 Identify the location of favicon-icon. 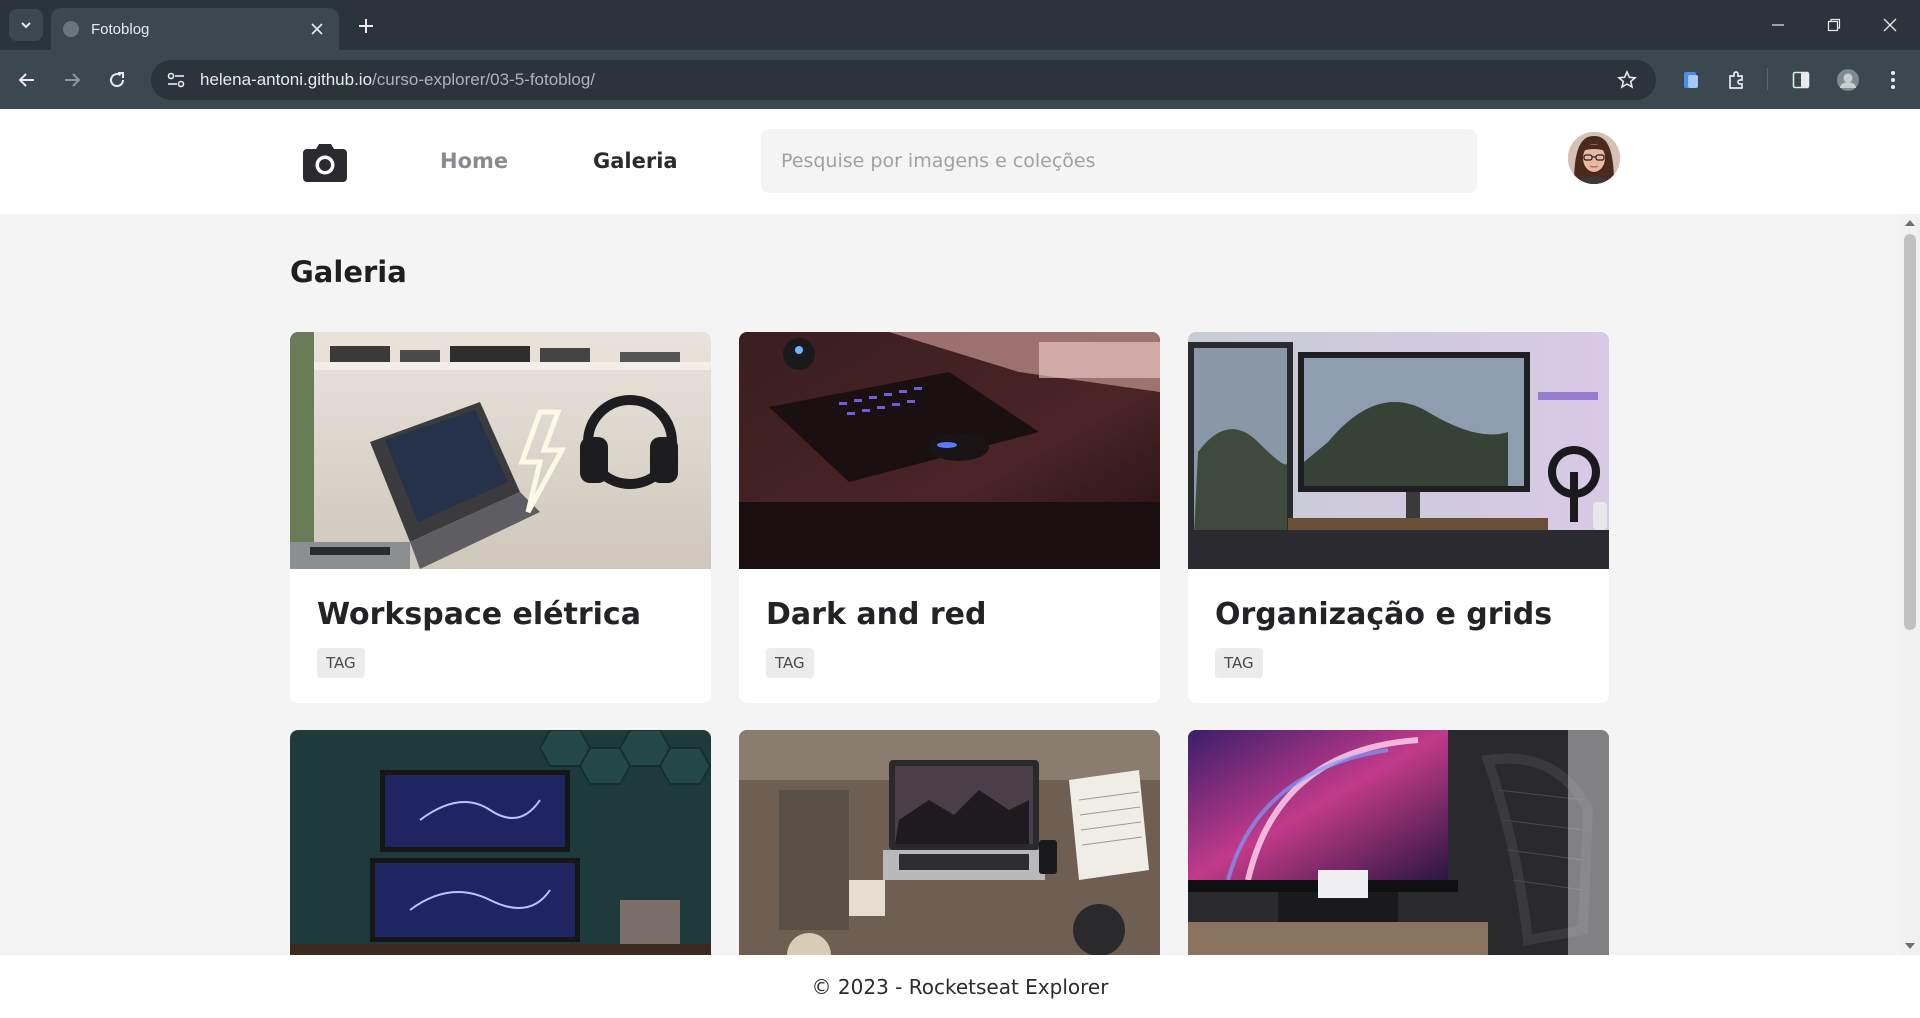
(71, 29).